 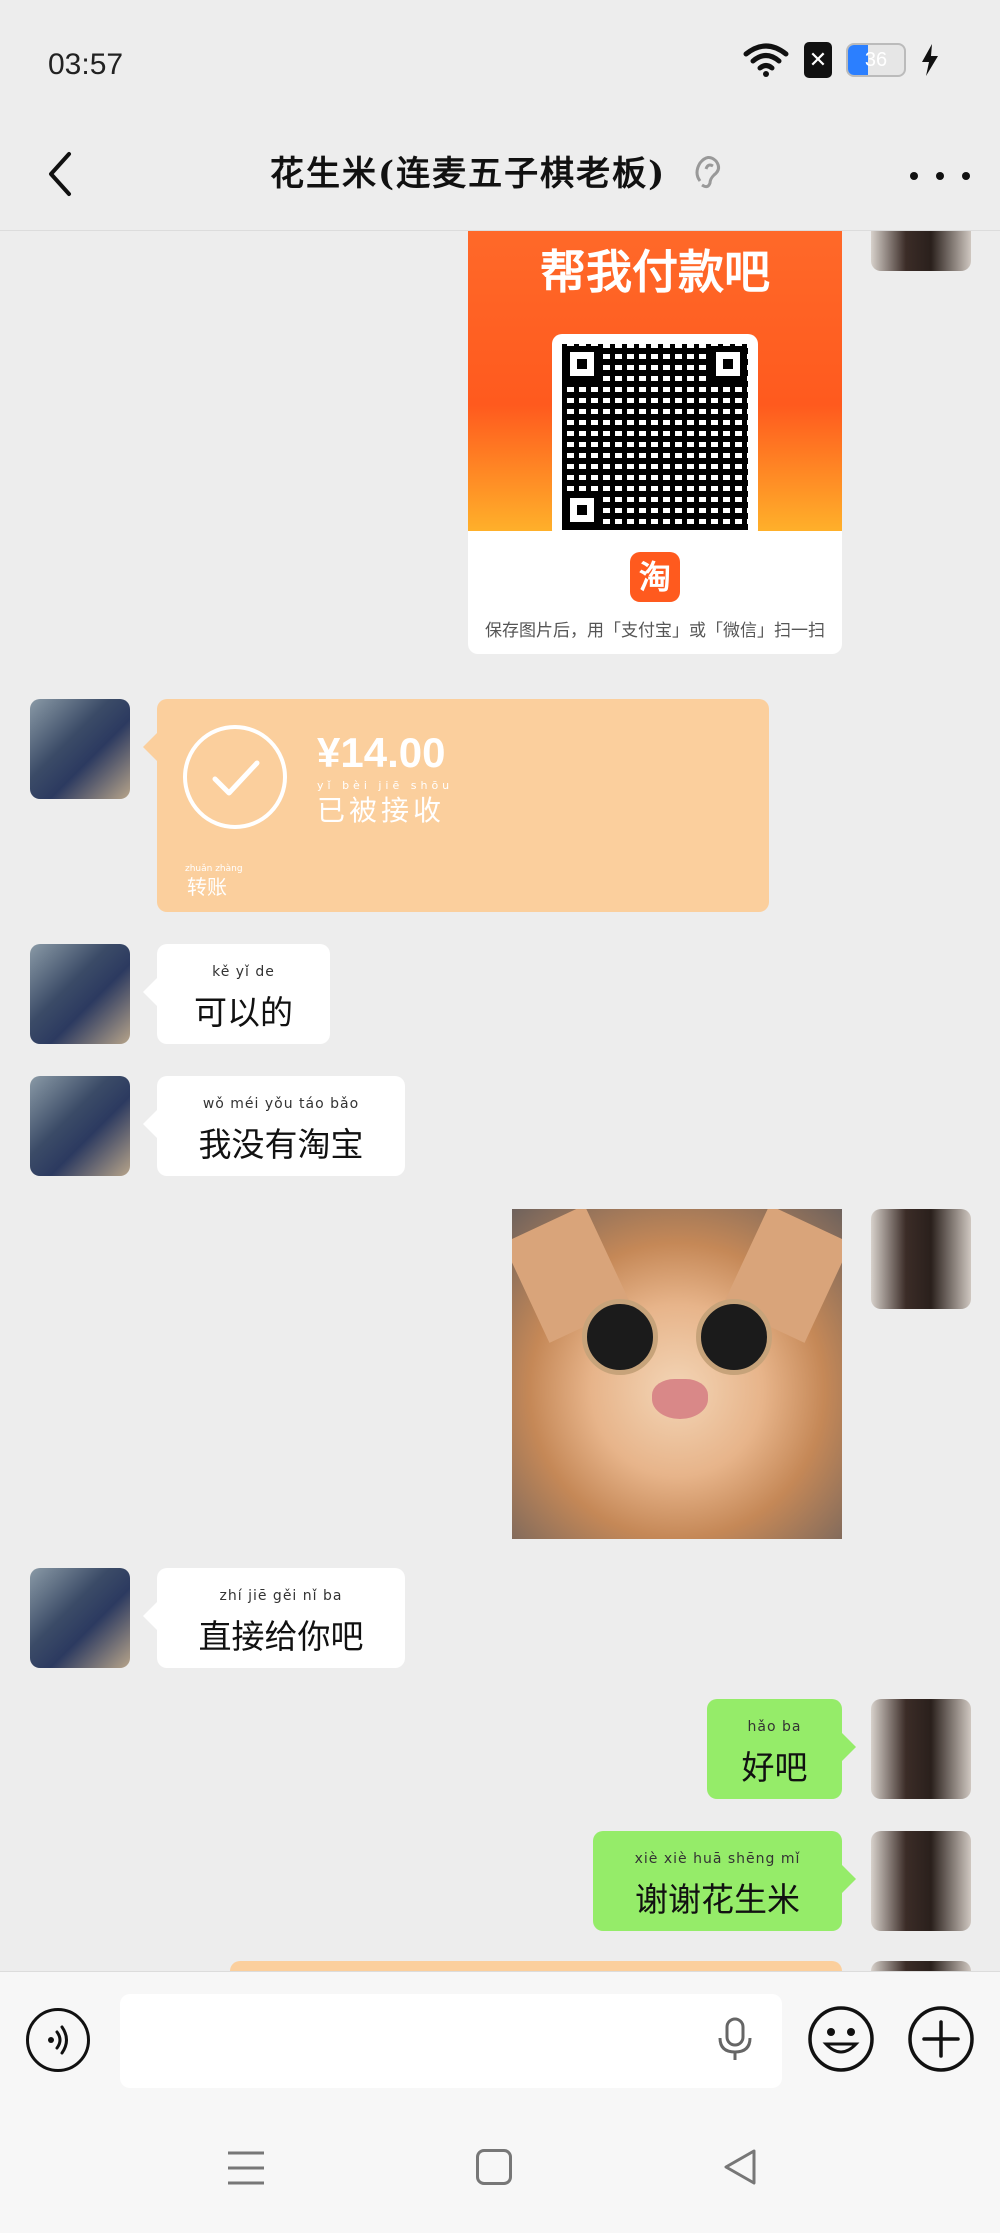 What do you see at coordinates (281, 1636) in the screenshot?
I see `message-text: 直接给你吧` at bounding box center [281, 1636].